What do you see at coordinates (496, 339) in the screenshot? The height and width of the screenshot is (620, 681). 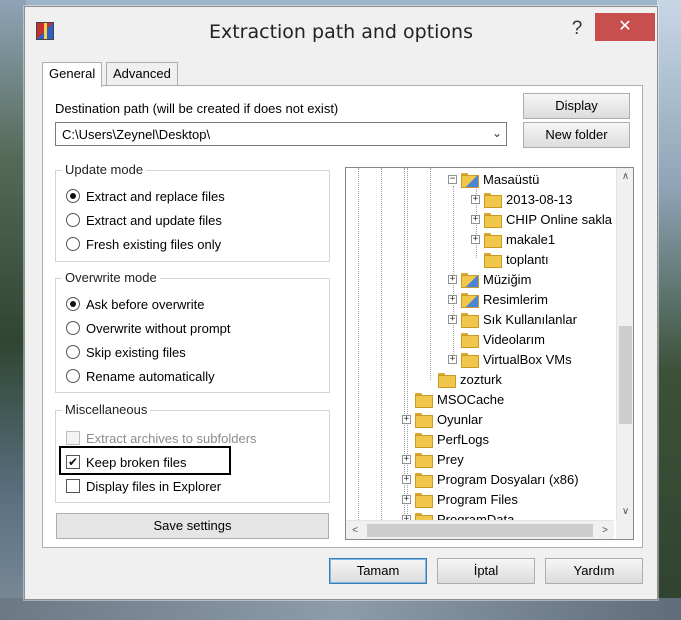 I see `tree-item: Videolarım` at bounding box center [496, 339].